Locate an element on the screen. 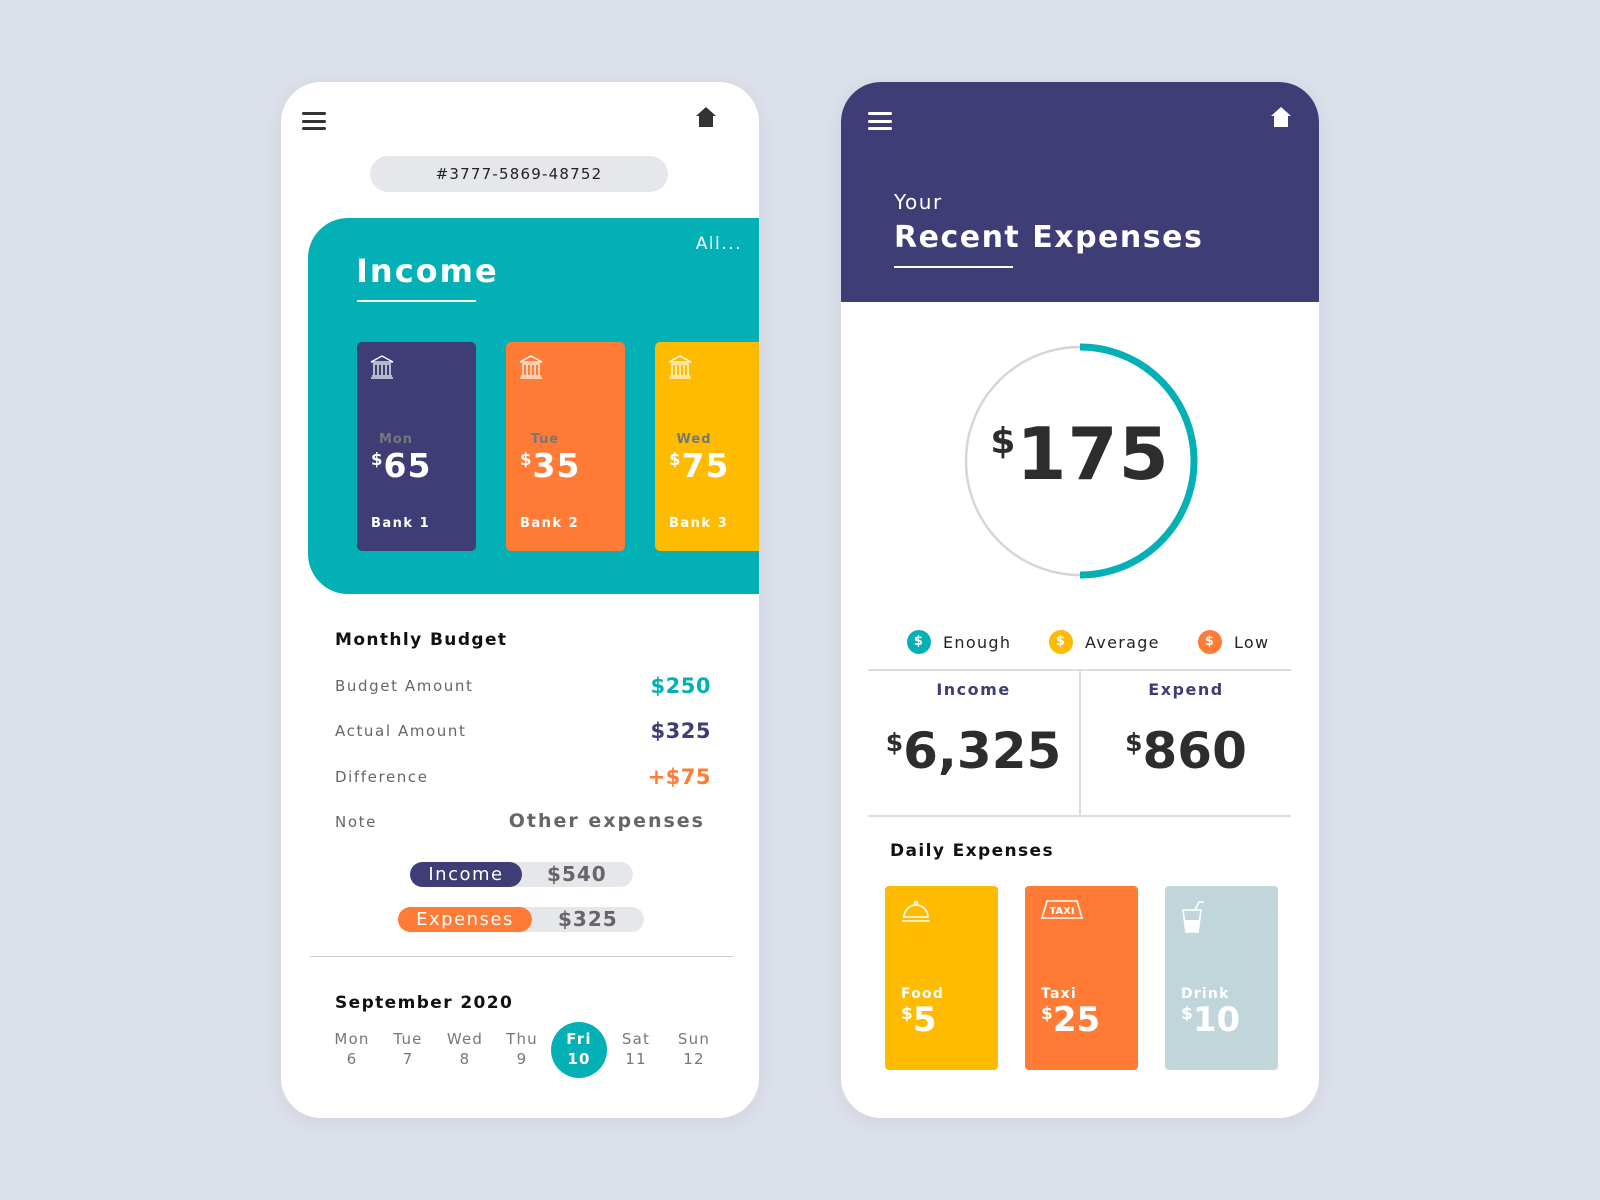  bank-card-2: Tue $35 Bank 2 is located at coordinates (565, 446).